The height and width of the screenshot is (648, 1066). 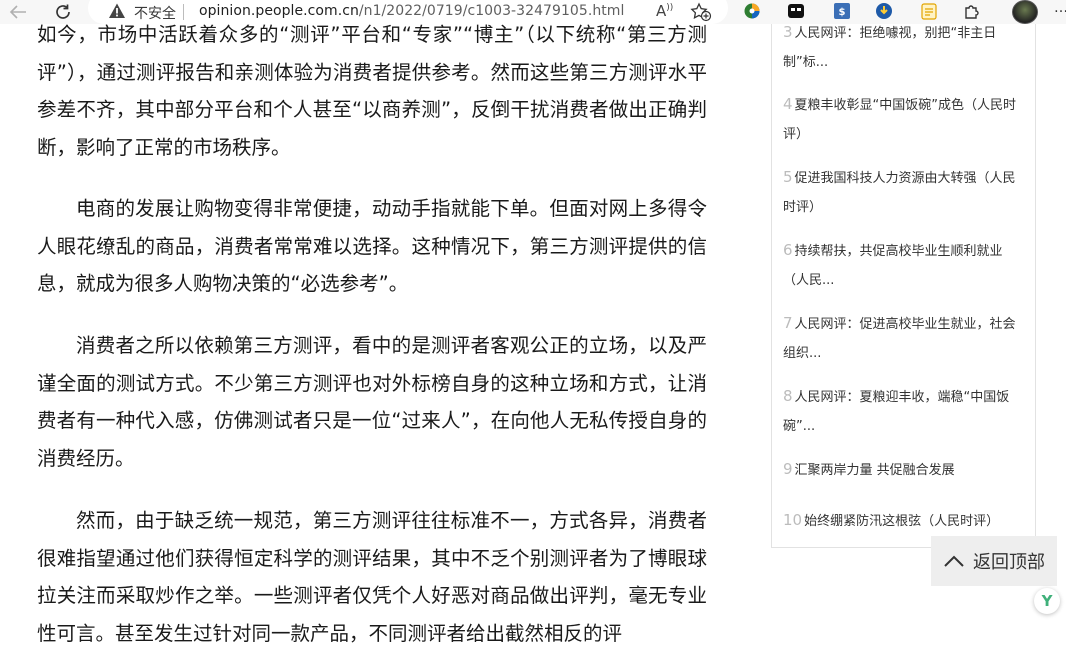 I want to click on ranking-item: 4 夏粮丰收彰显“中国饭碗”成色（人民时评）, so click(x=905, y=119).